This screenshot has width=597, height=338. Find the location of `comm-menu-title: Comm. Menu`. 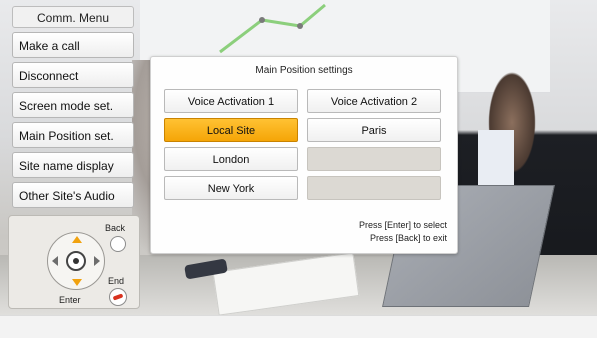

comm-menu-title: Comm. Menu is located at coordinates (73, 17).